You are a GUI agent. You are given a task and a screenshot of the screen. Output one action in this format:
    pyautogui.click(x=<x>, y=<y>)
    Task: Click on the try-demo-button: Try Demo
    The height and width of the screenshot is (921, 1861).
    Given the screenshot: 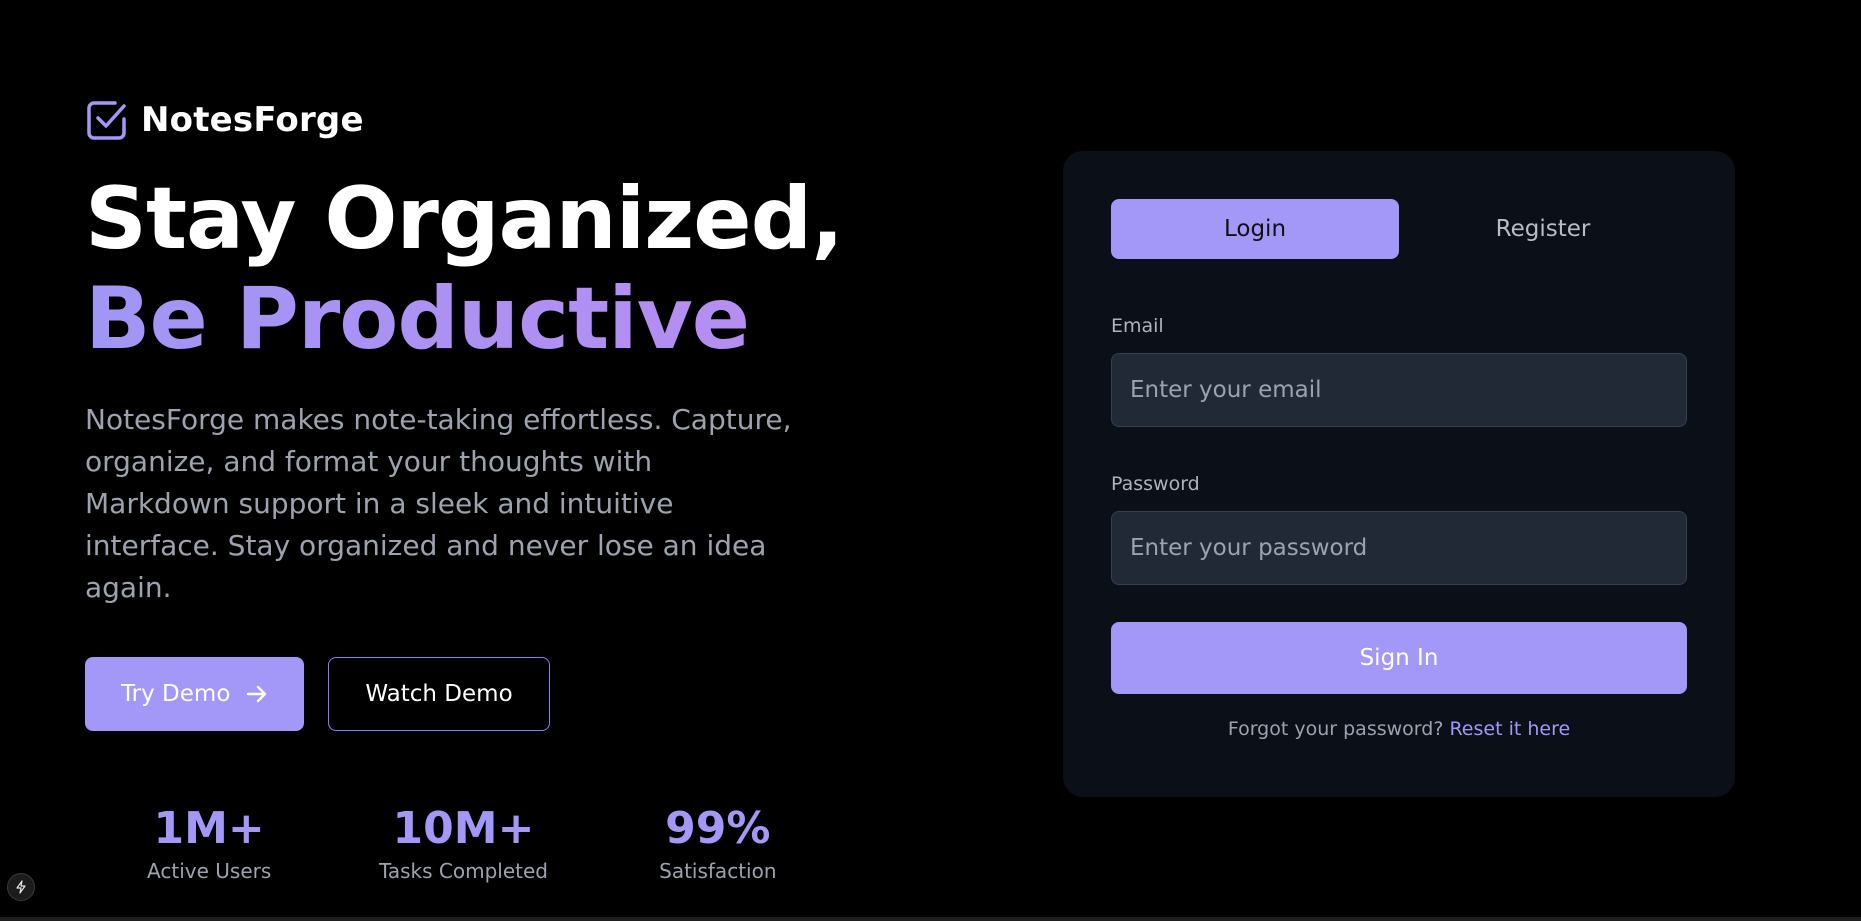 What is the action you would take?
    pyautogui.click(x=195, y=694)
    